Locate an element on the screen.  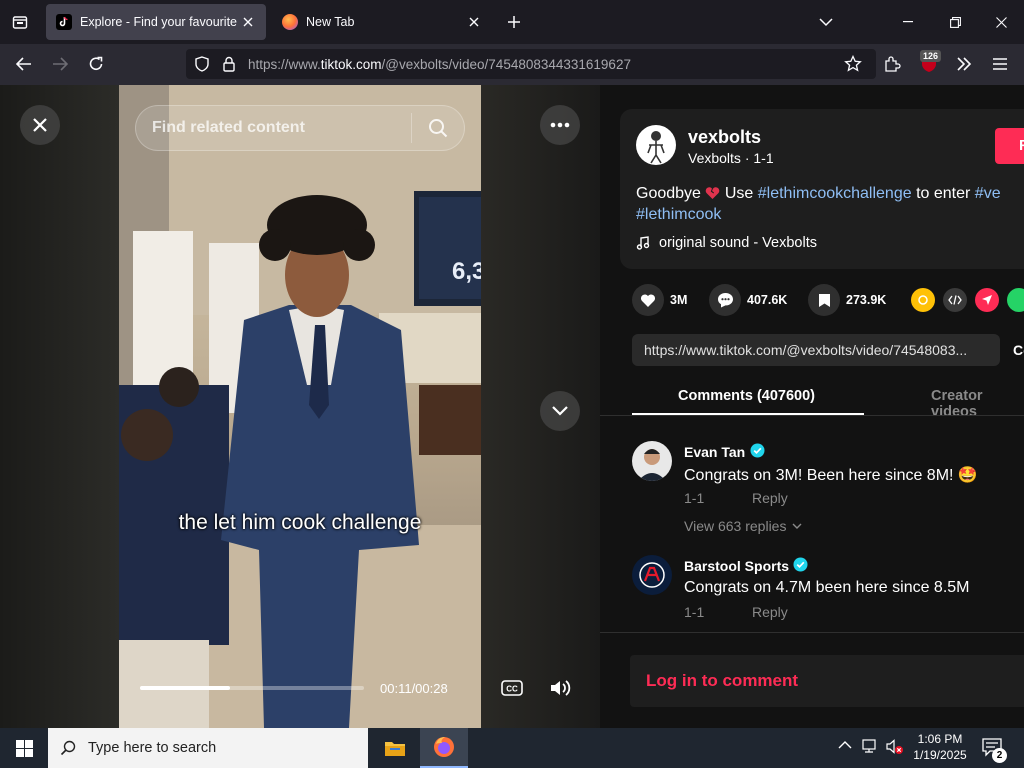
favorite-count: 273.9K is located at coordinates (866, 300).